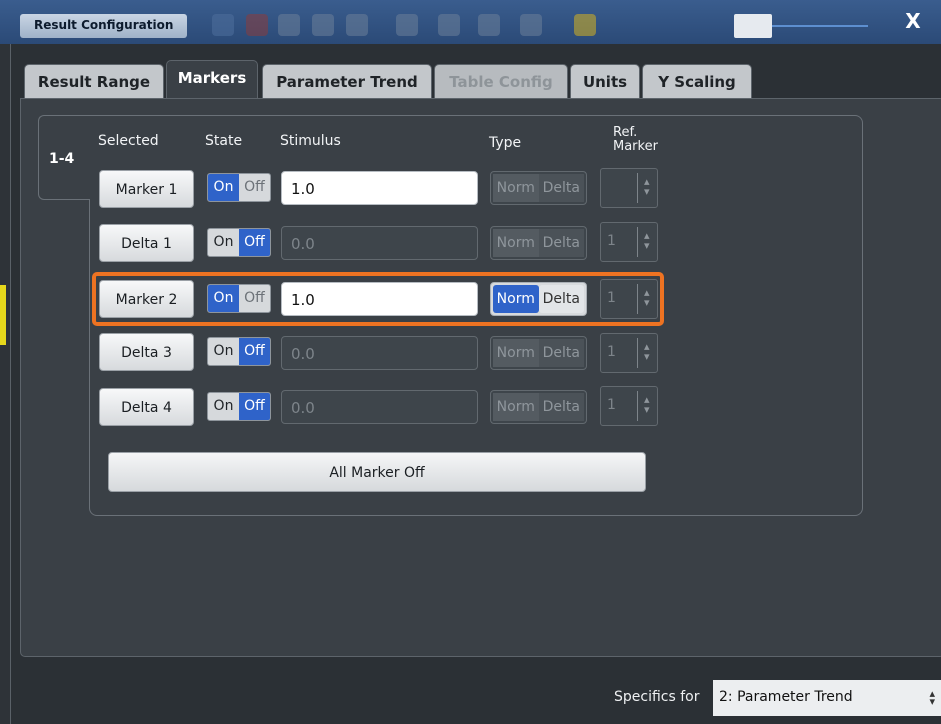 The image size is (941, 724). I want to click on slider-handle, so click(753, 26).